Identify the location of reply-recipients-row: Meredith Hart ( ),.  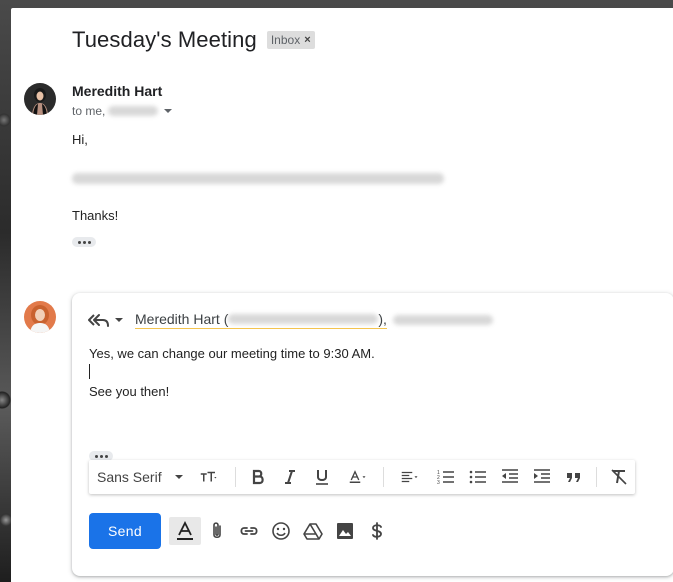
(290, 320).